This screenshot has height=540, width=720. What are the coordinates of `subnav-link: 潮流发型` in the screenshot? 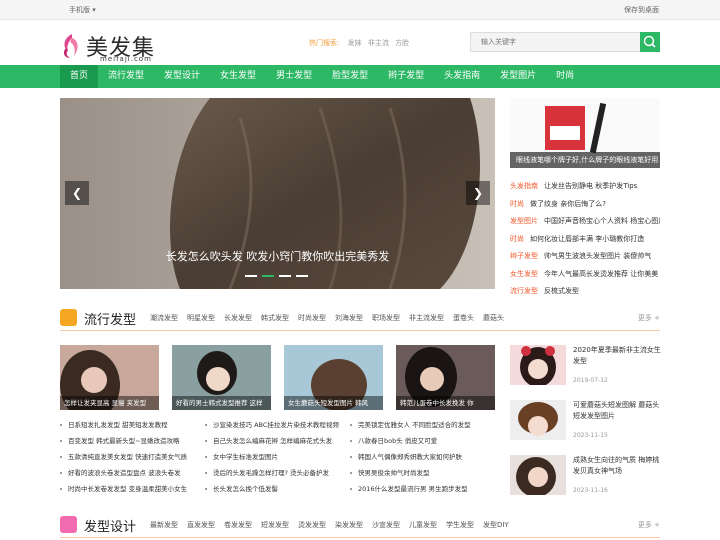 It's located at (164, 318).